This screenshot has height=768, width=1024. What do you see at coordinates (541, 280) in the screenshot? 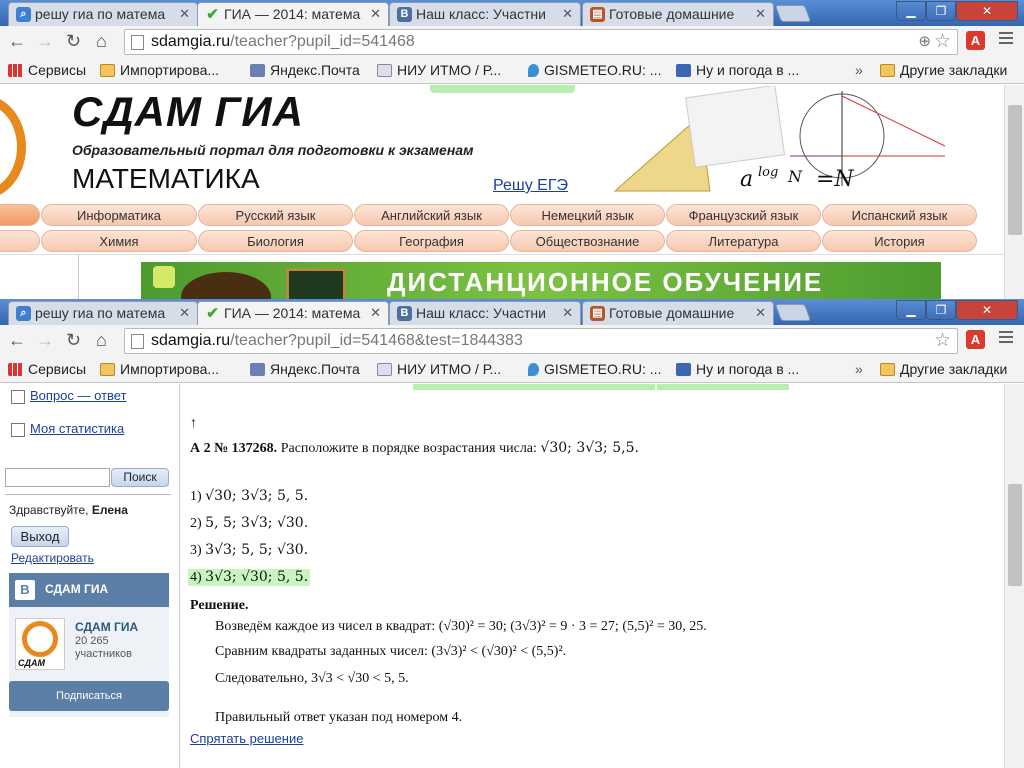
I see `distance-learning-banner: ДИСТАНЦИОННОЕ ОБУЧЕНИЕ` at bounding box center [541, 280].